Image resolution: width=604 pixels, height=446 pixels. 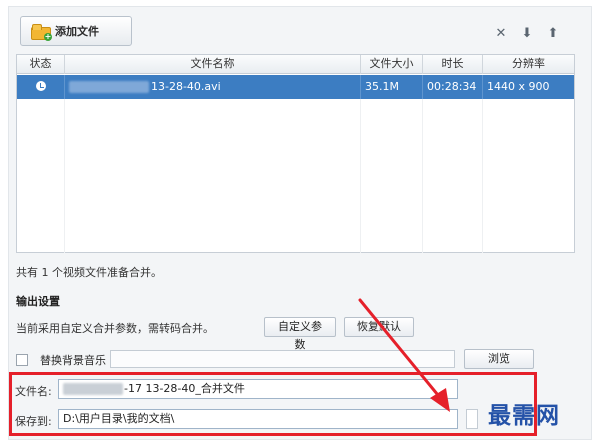 What do you see at coordinates (300, 334) in the screenshot?
I see `custom-params-button: 自定义参数` at bounding box center [300, 334].